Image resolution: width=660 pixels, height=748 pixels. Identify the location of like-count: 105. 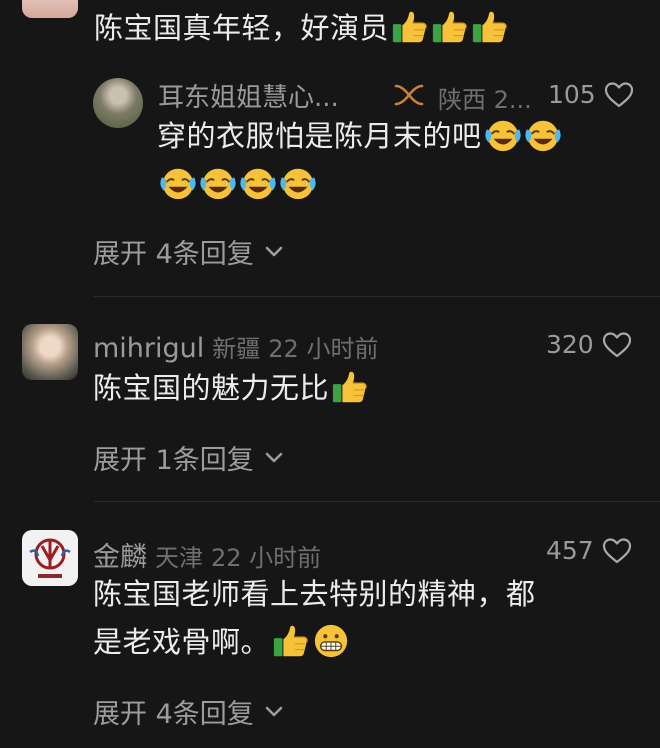
(572, 94).